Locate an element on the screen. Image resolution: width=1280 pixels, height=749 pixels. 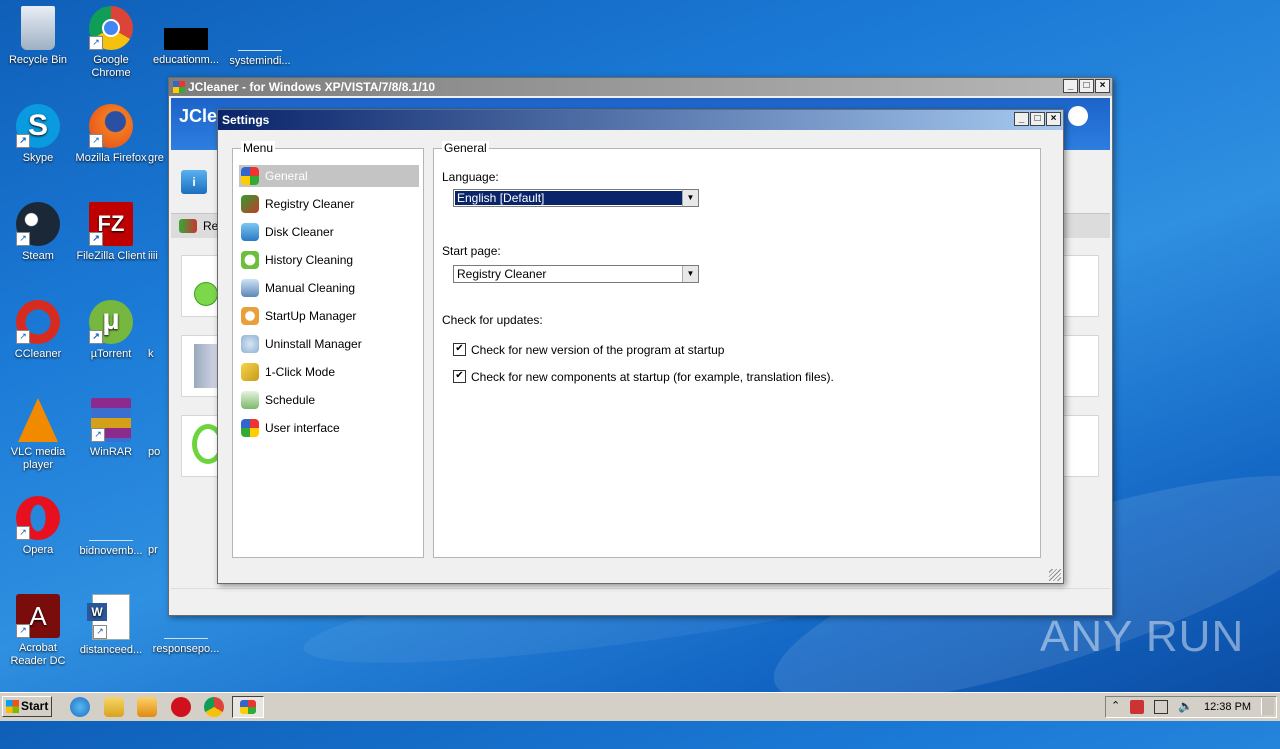
menu-item-startup-manager: StartUp Manager is located at coordinates (329, 316).